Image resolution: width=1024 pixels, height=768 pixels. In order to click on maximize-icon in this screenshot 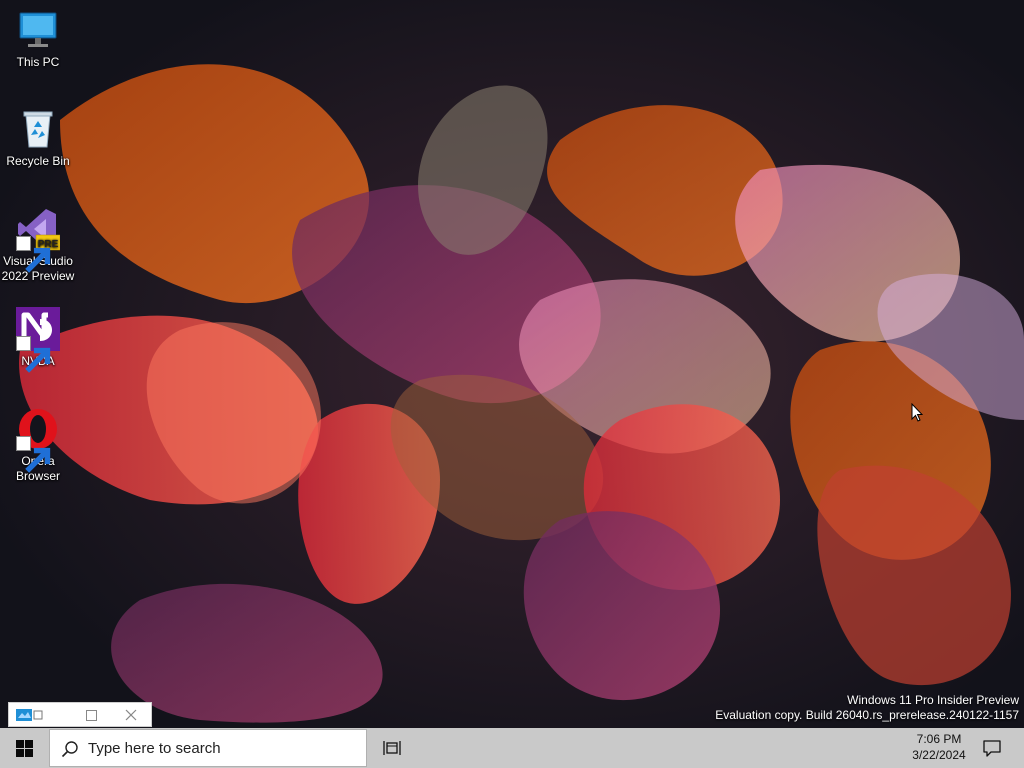, I will do `click(91, 715)`.